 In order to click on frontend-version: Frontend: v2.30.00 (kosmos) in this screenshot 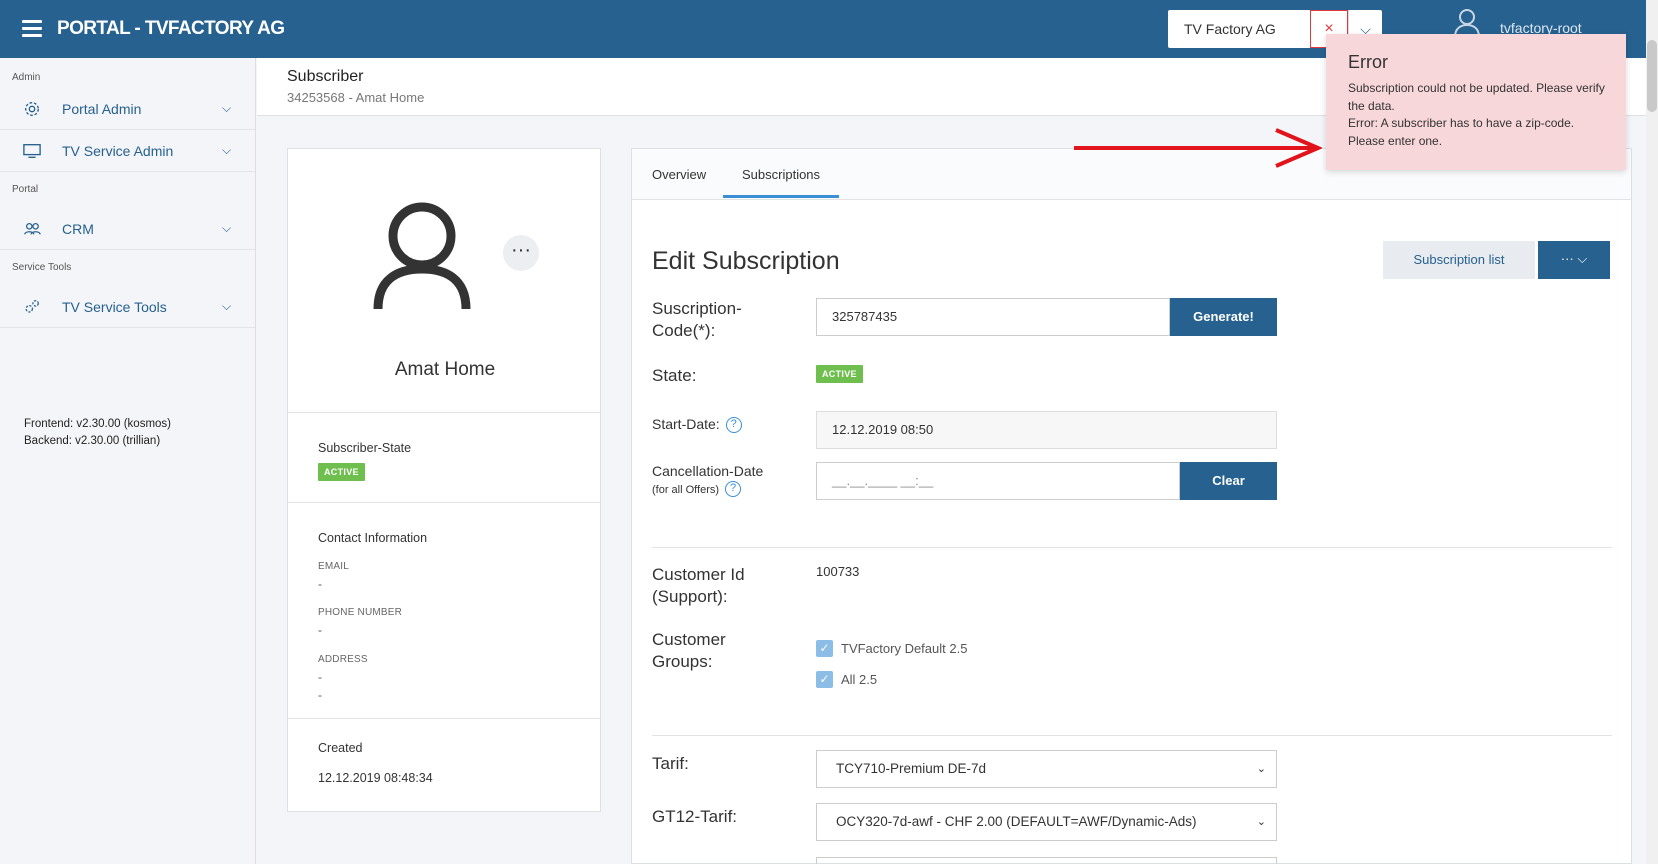, I will do `click(98, 424)`.